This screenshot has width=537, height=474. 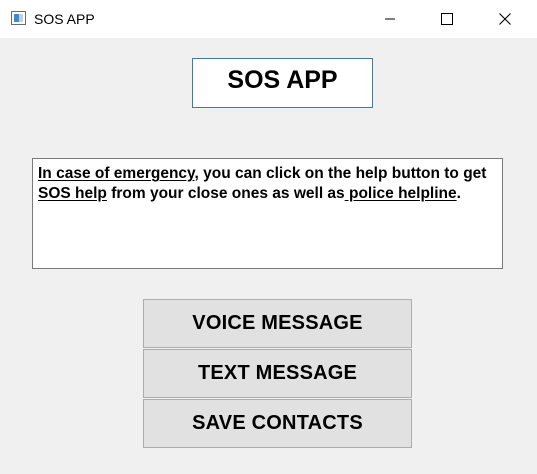 What do you see at coordinates (18, 18) in the screenshot?
I see `app-window-icon` at bounding box center [18, 18].